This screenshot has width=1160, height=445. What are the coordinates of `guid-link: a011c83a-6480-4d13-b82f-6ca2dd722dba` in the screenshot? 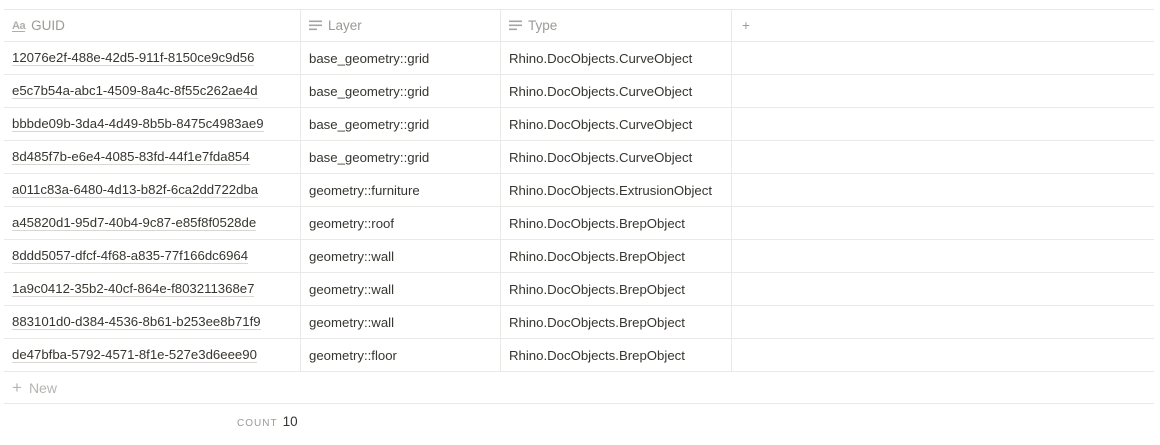 It's located at (135, 190).